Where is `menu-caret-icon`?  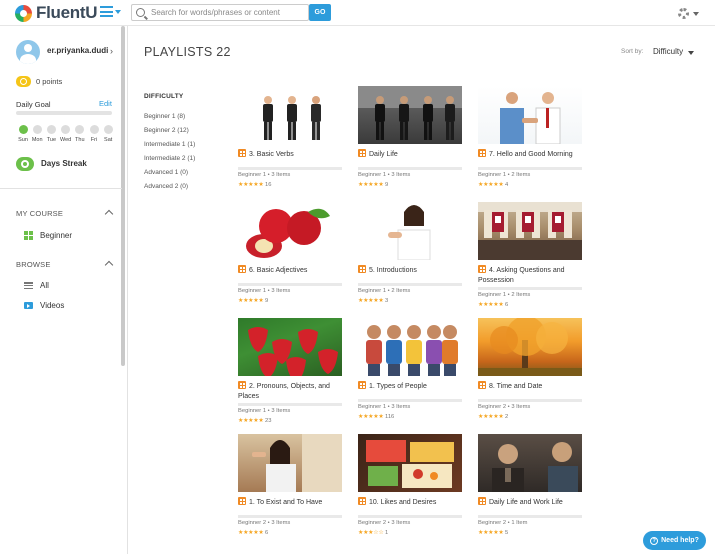
menu-caret-icon is located at coordinates (118, 12).